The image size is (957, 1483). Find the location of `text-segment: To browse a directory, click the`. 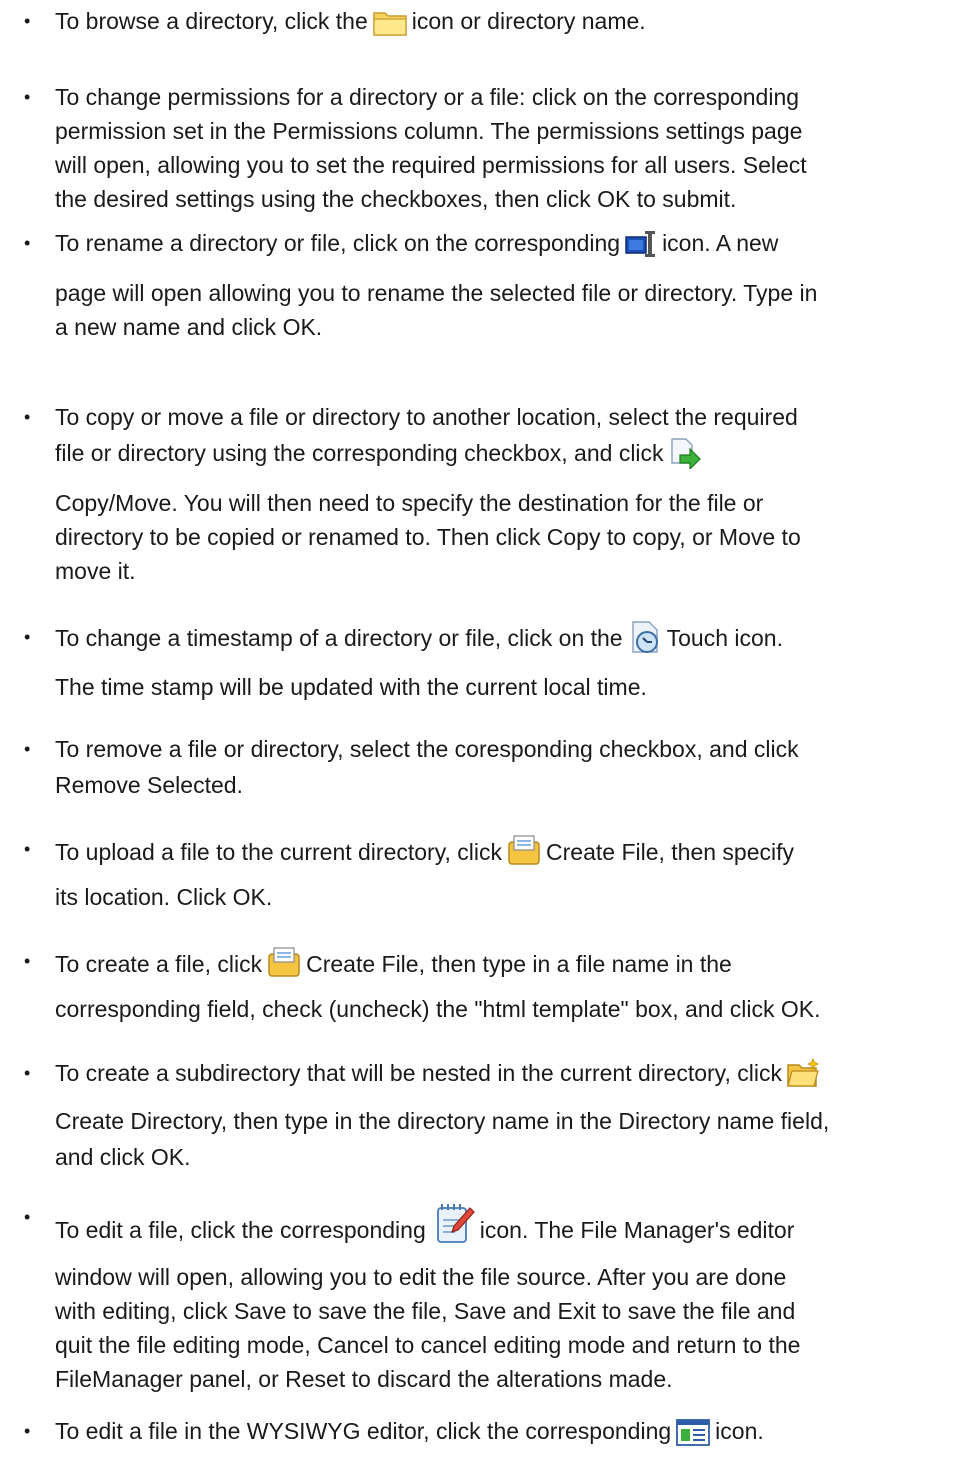

text-segment: To browse a directory, click the is located at coordinates (211, 21).